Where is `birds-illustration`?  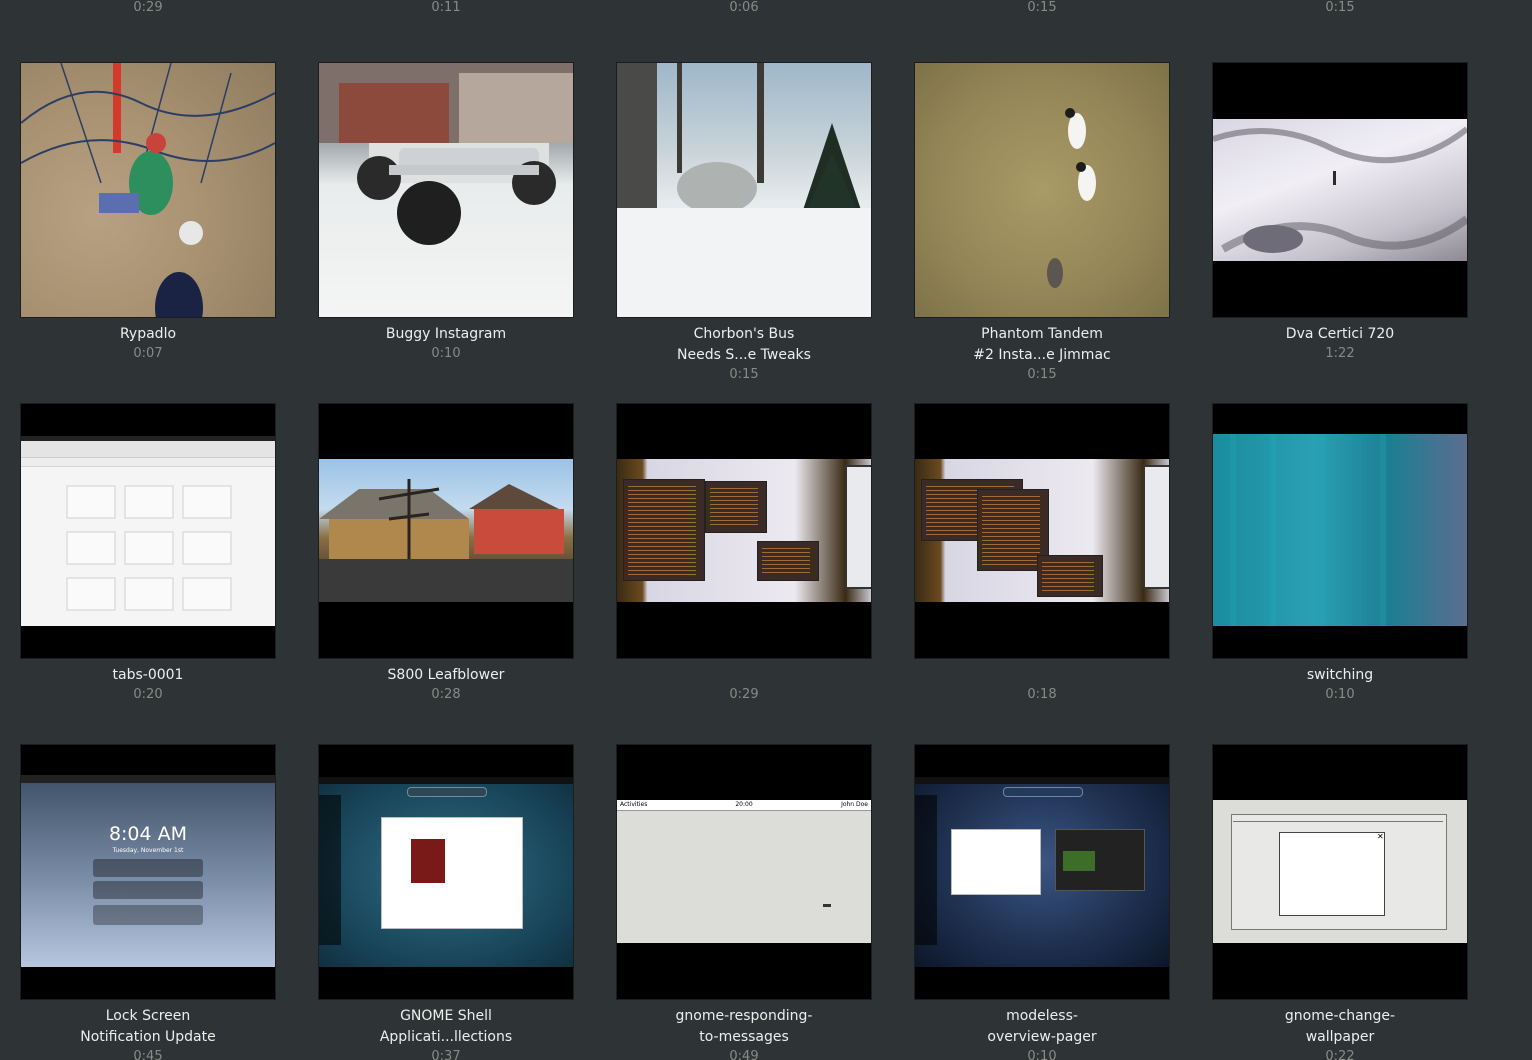 birds-illustration is located at coordinates (1071, 198).